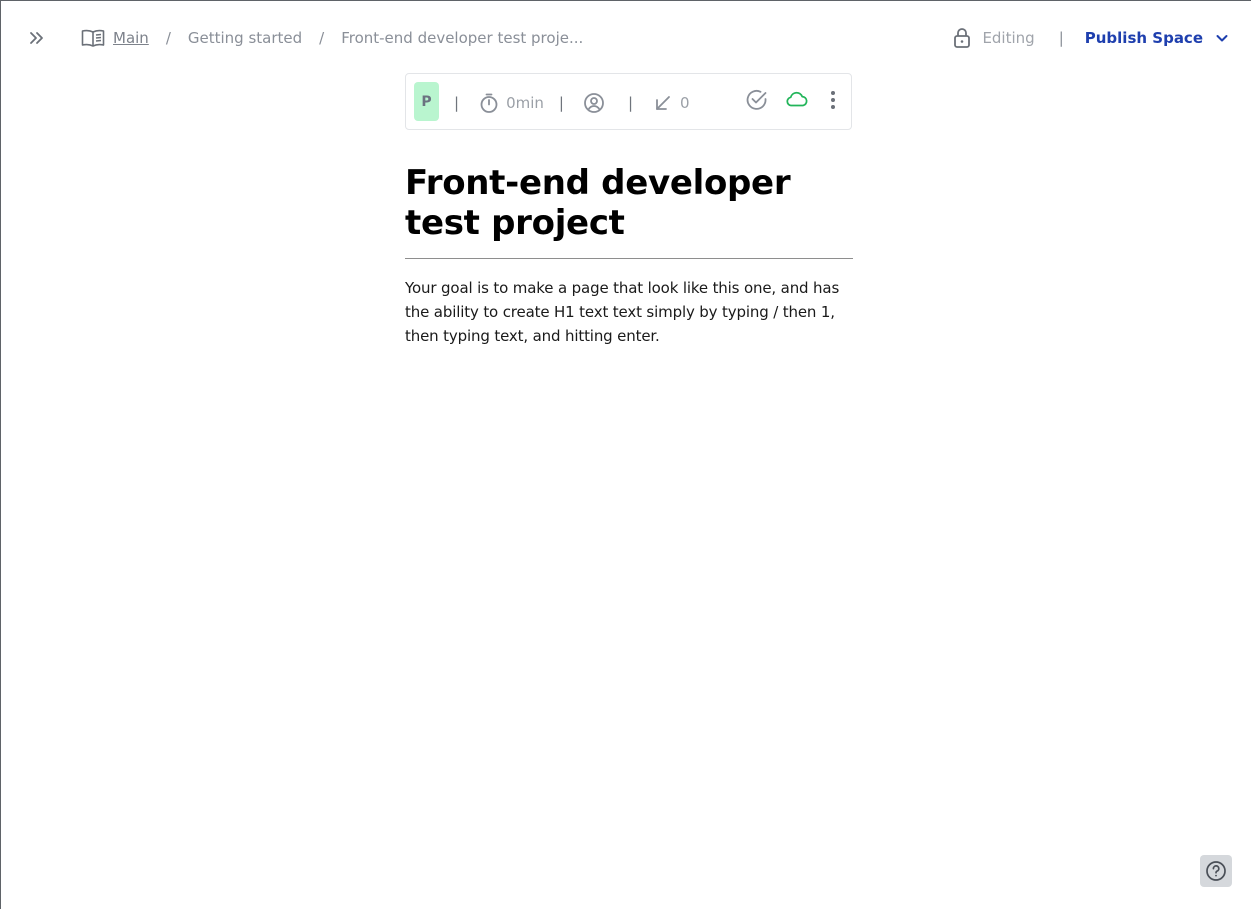 This screenshot has height=910, width=1252. Describe the element at coordinates (833, 100) in the screenshot. I see `more-vertical-icon` at that location.